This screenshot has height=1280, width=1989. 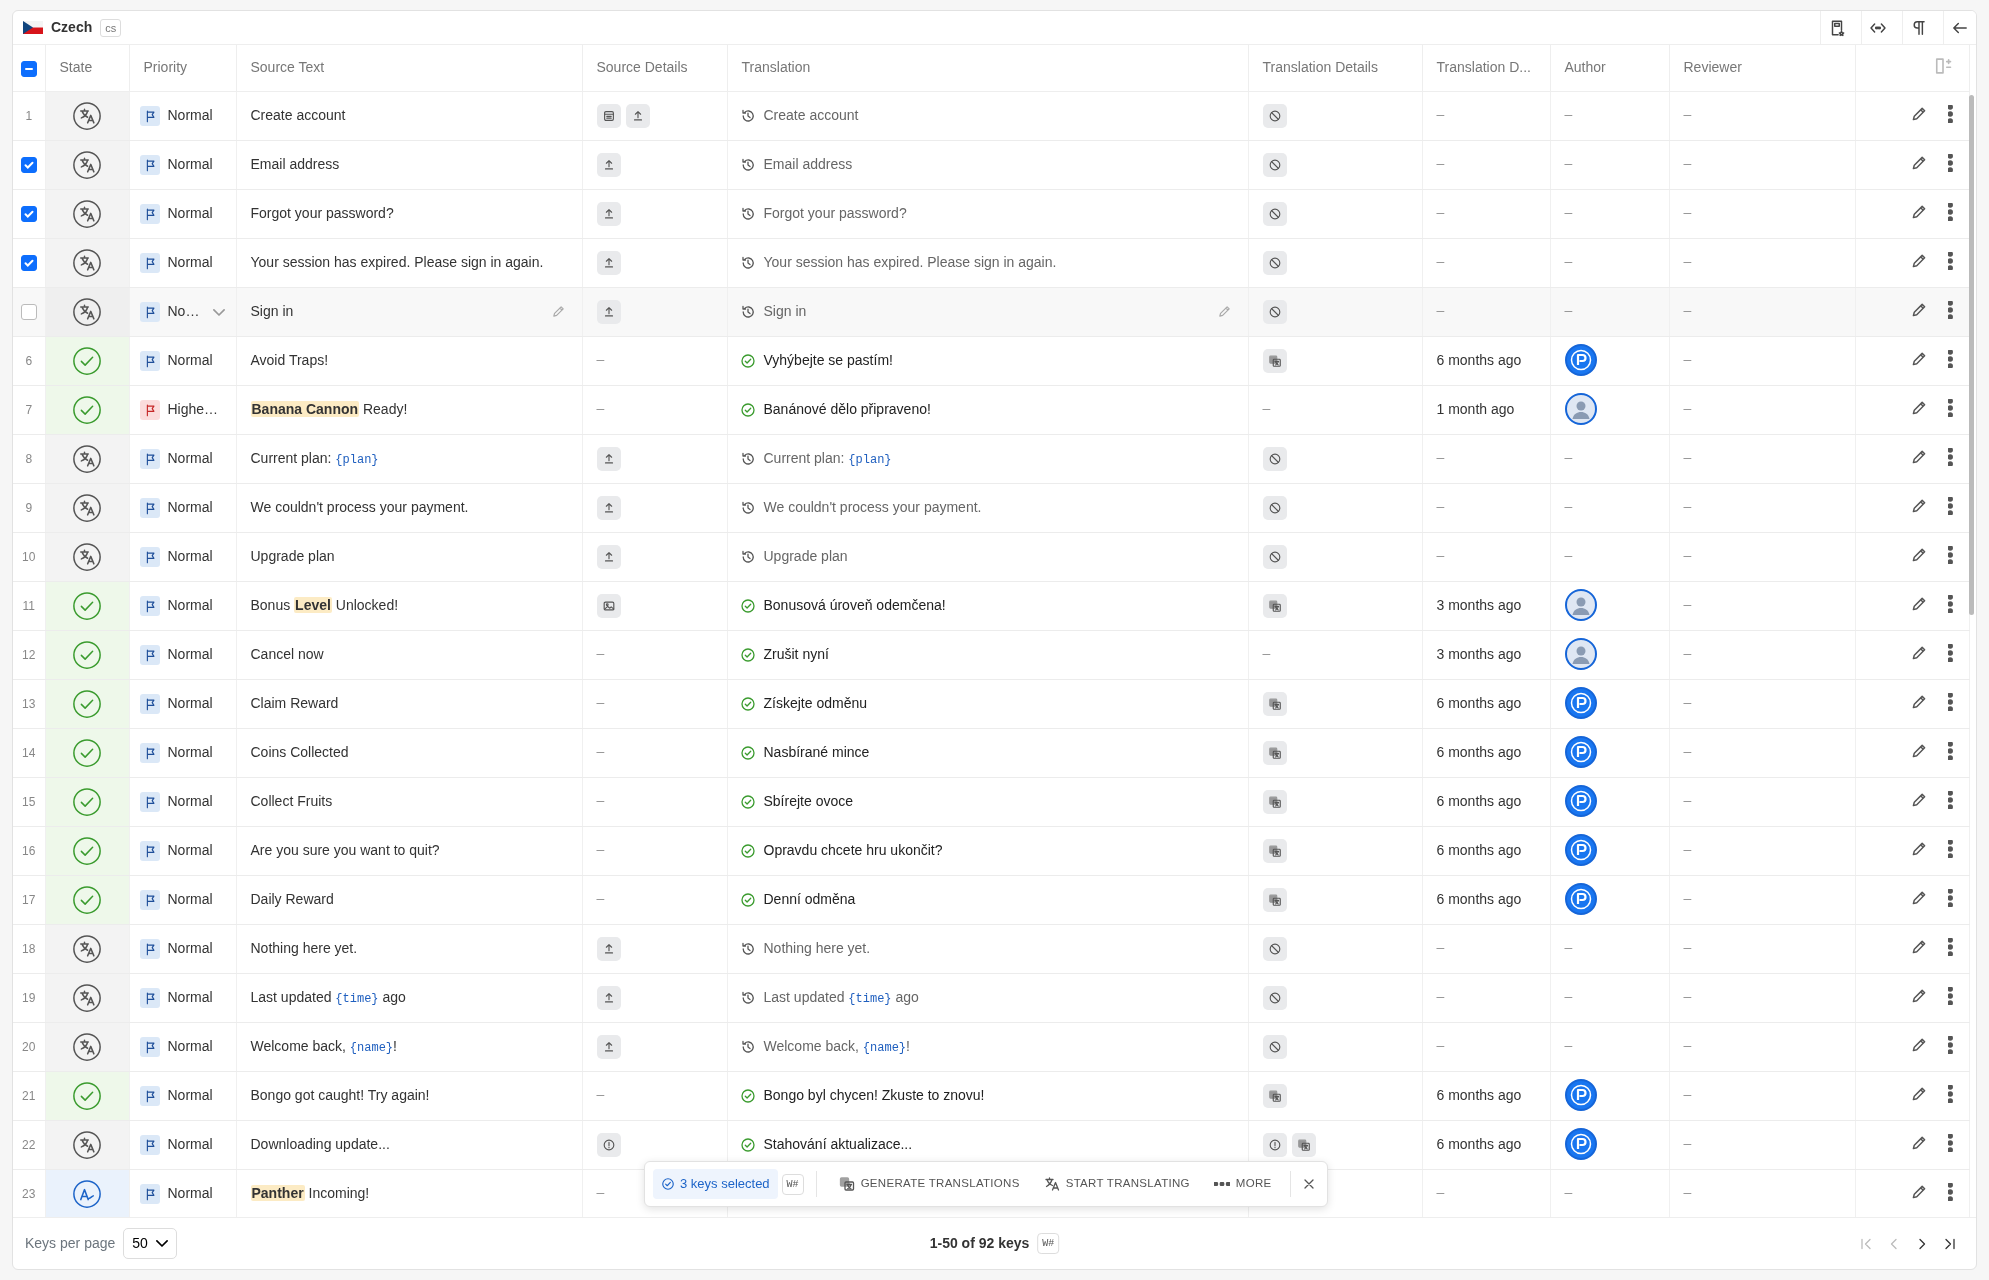 I want to click on per-page-select: 50, so click(x=150, y=1243).